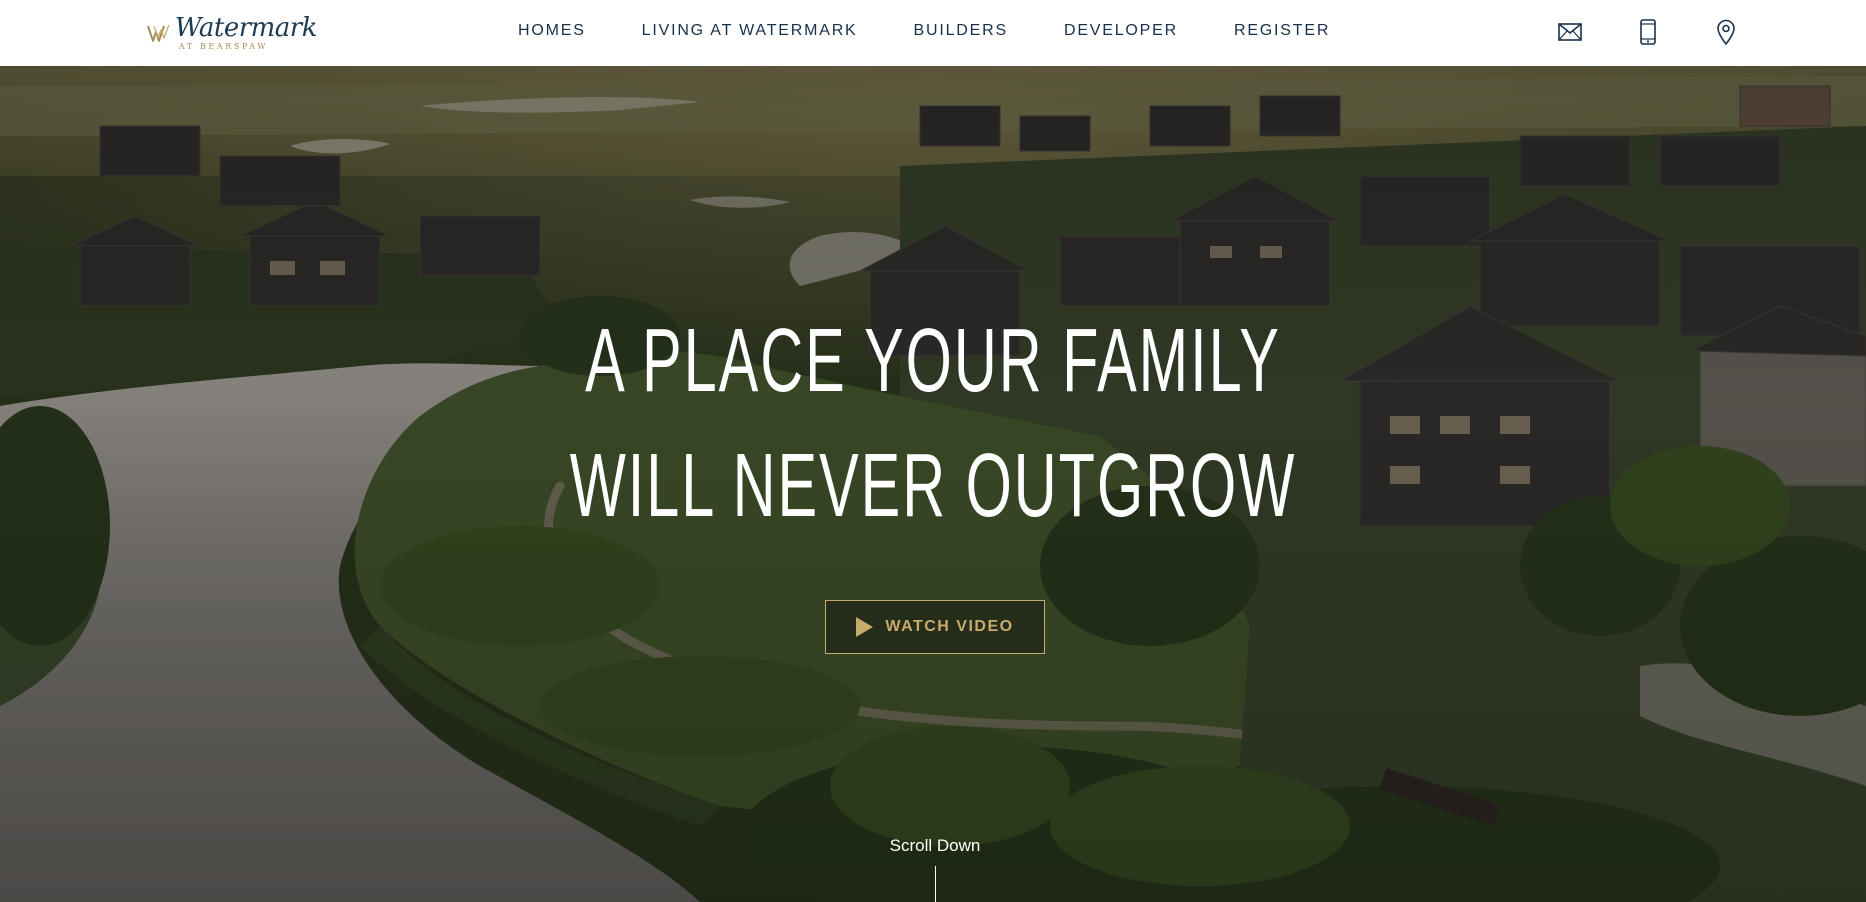 This screenshot has height=902, width=1866. I want to click on location-pin-icon, so click(1726, 32).